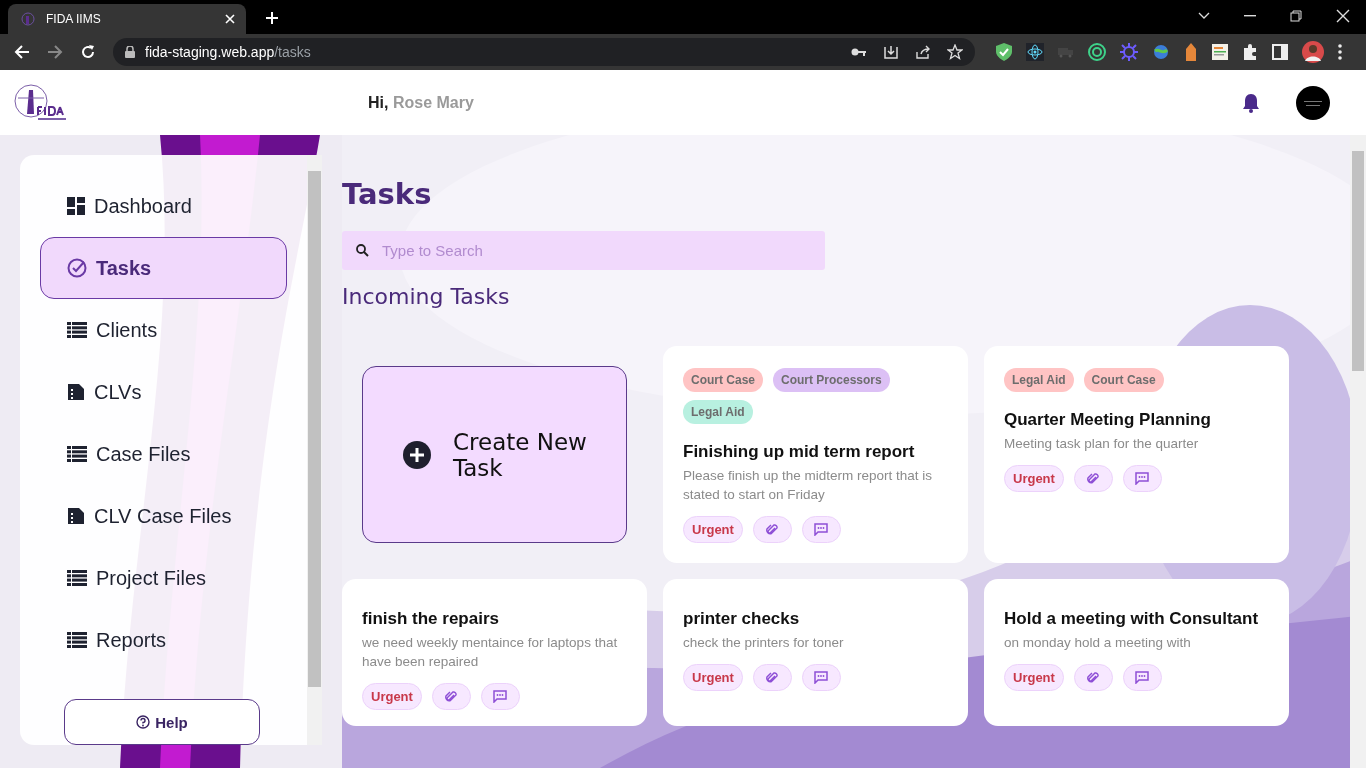  Describe the element at coordinates (387, 194) in the screenshot. I see `page-title: Tasks` at that location.